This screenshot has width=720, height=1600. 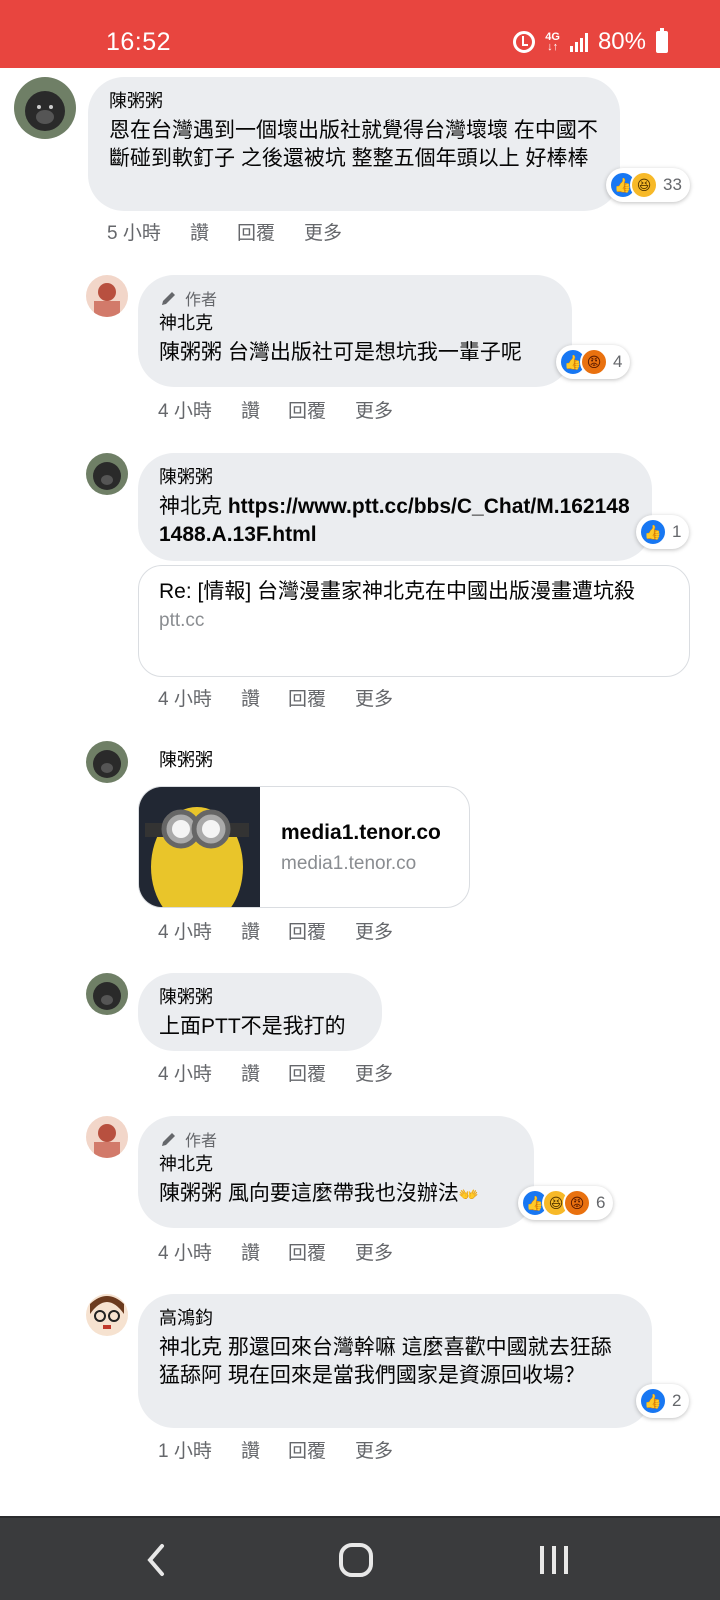 I want to click on reaction-count: 33, so click(x=672, y=184).